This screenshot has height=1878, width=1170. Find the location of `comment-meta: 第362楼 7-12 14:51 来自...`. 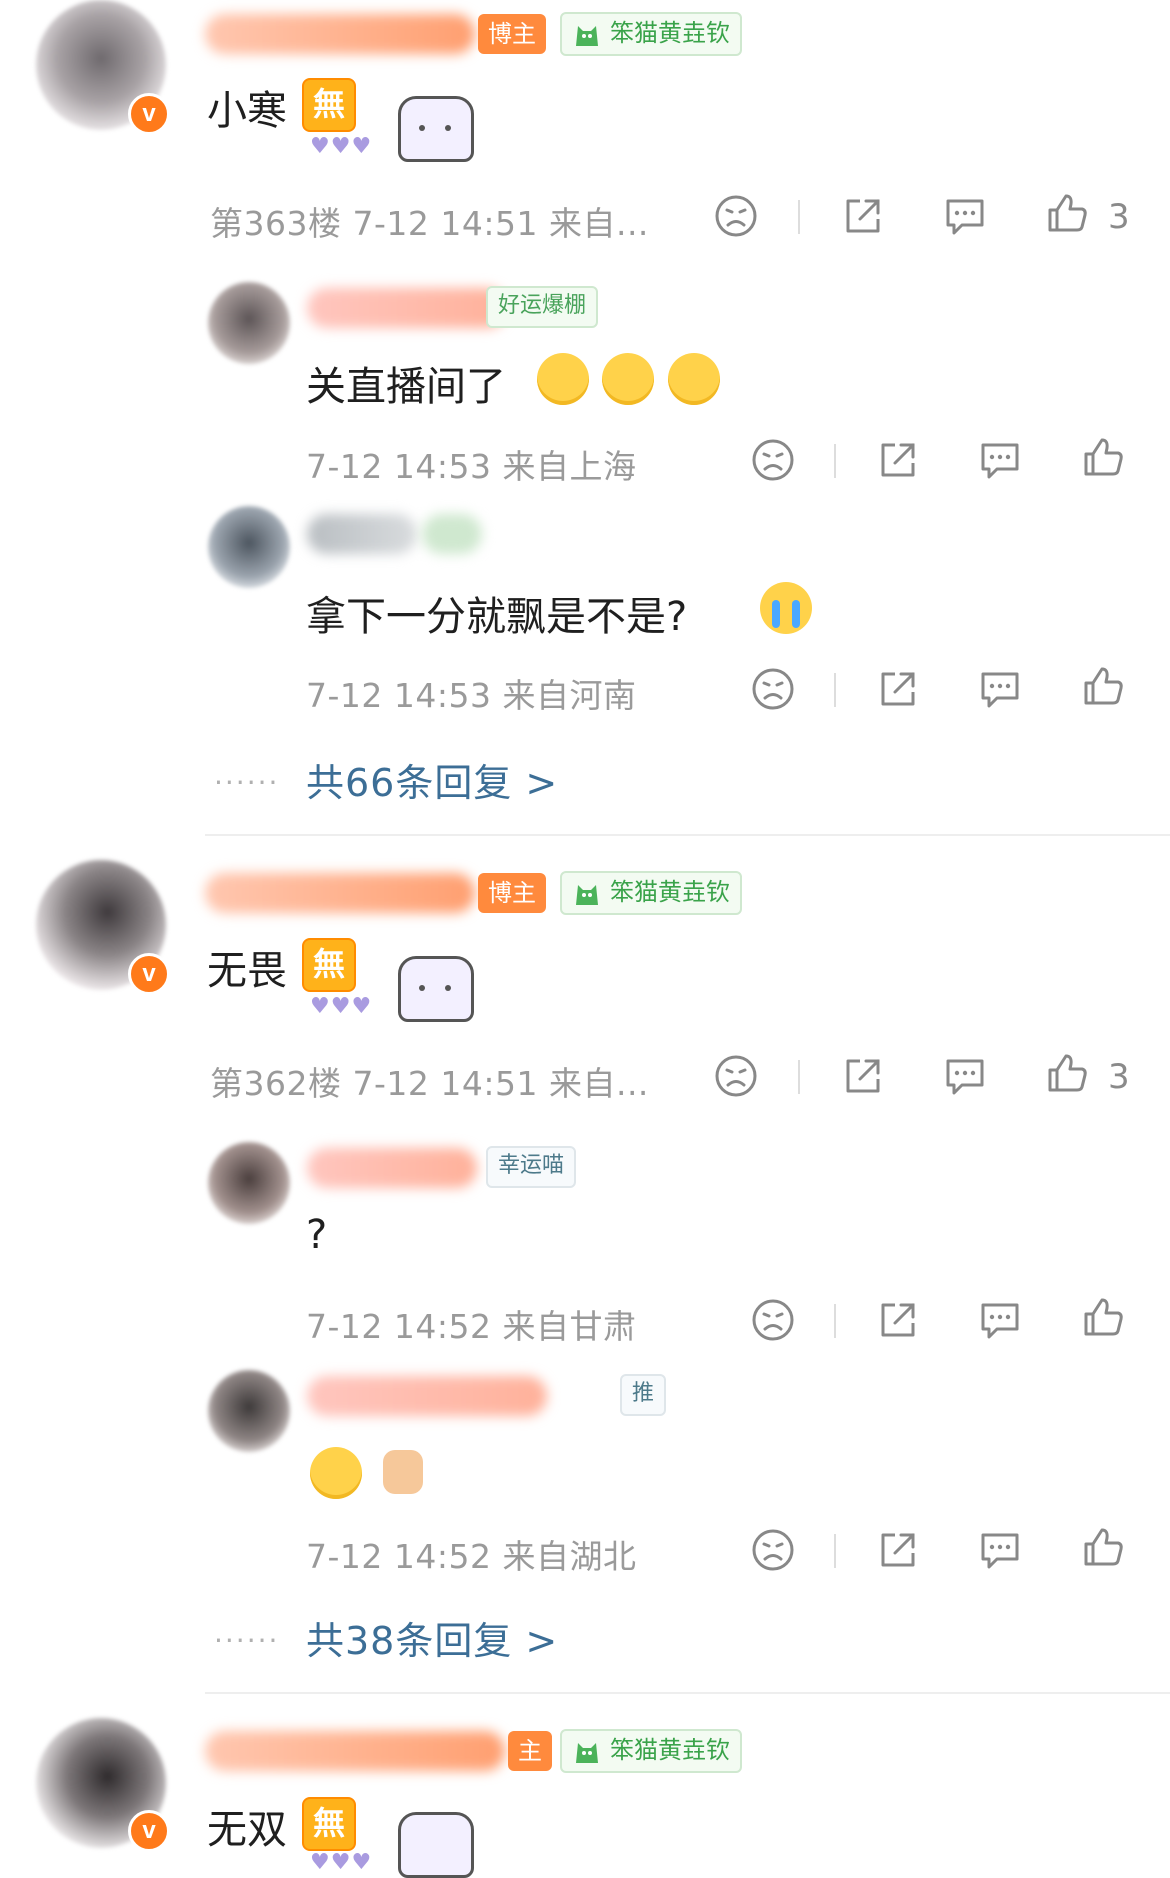

comment-meta: 第362楼 7-12 14:51 来自... is located at coordinates (429, 1083).